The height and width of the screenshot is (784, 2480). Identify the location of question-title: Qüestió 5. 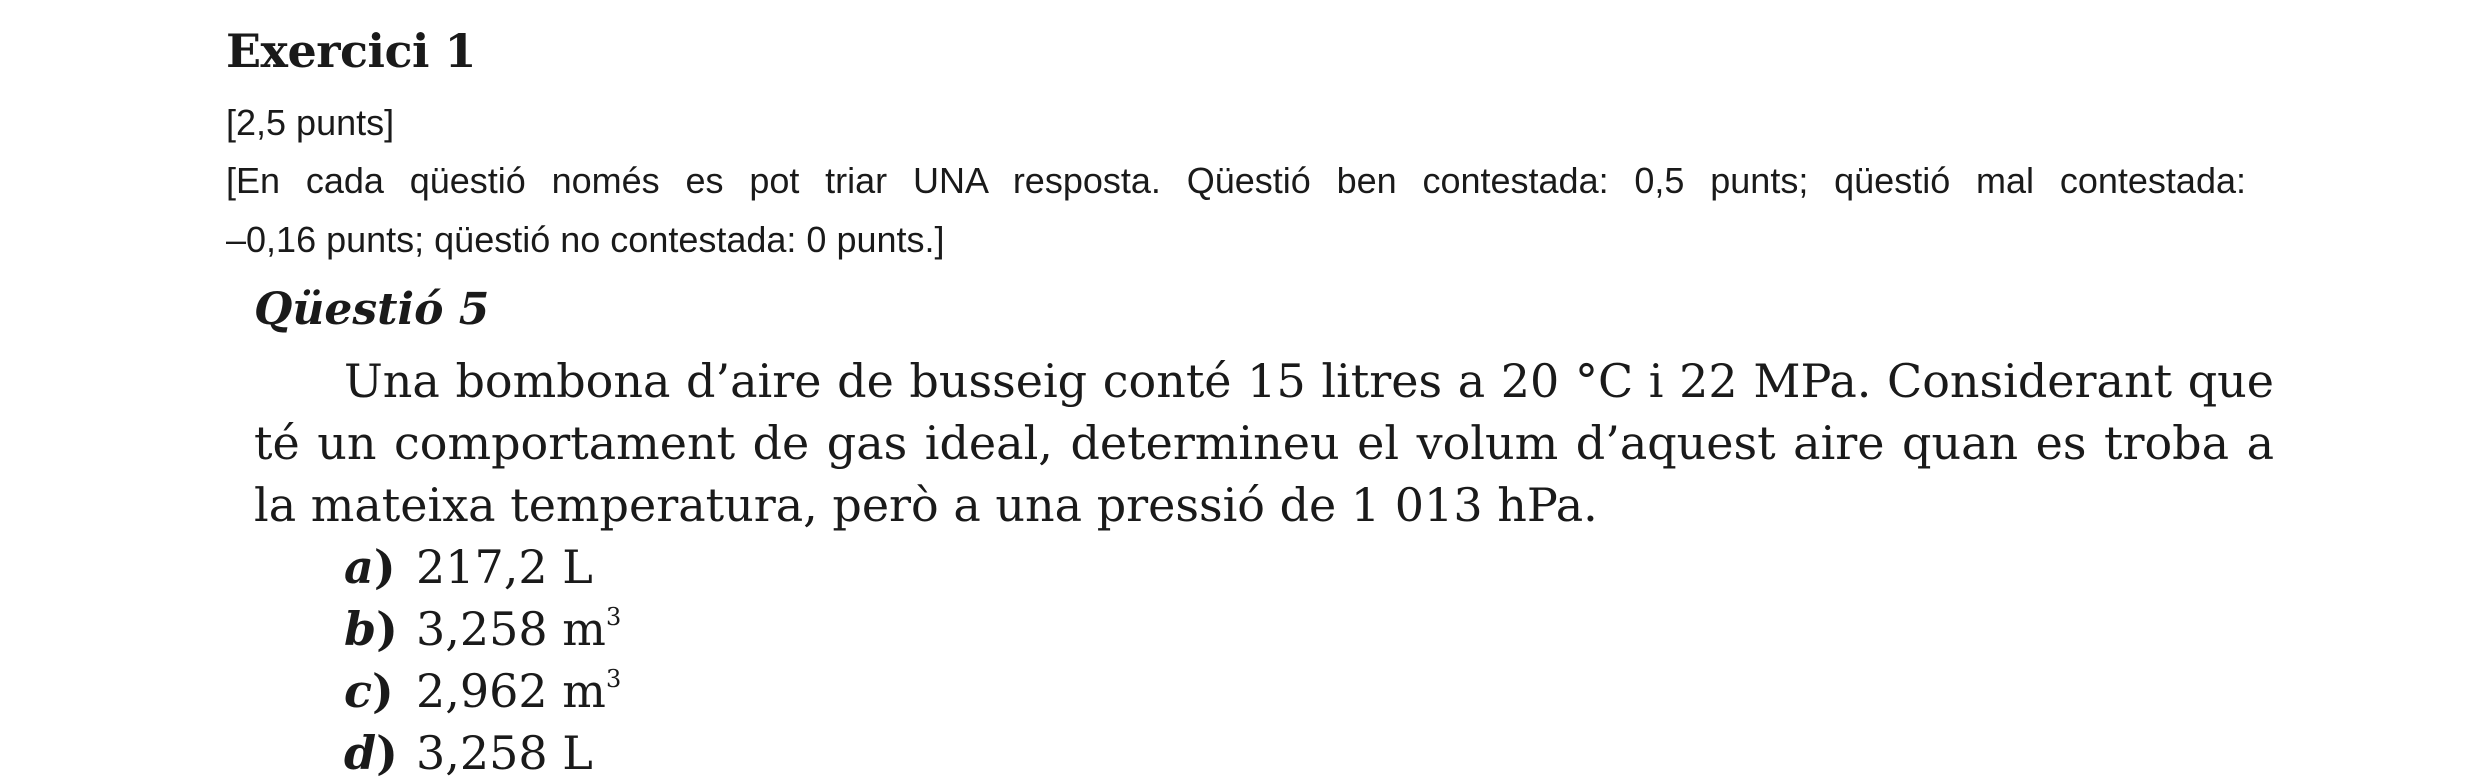
(372, 309).